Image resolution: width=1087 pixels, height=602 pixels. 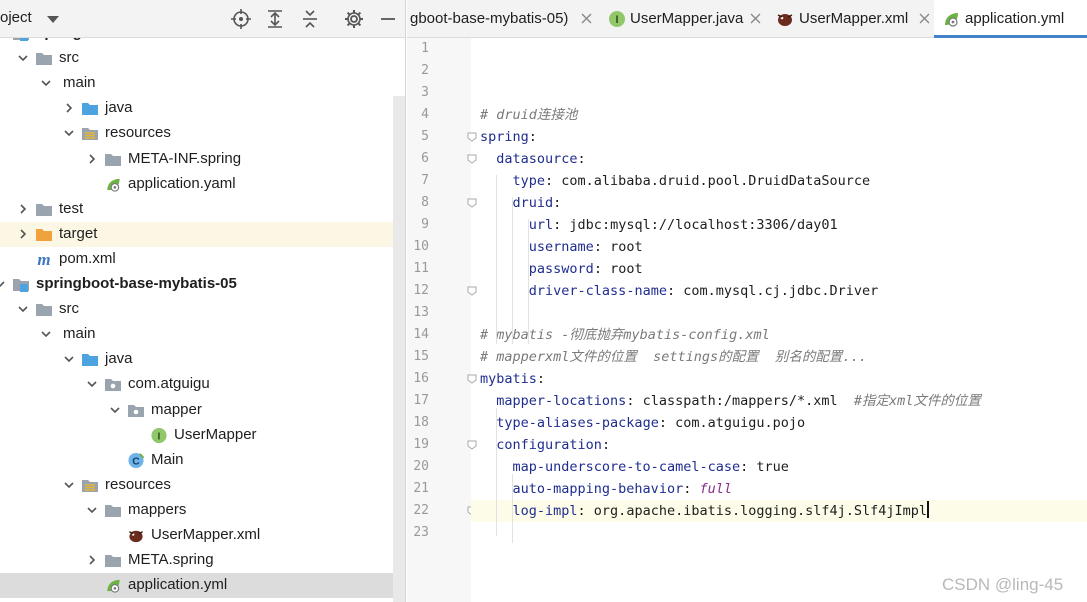 I want to click on code-token: # druid连接池, so click(x=529, y=115).